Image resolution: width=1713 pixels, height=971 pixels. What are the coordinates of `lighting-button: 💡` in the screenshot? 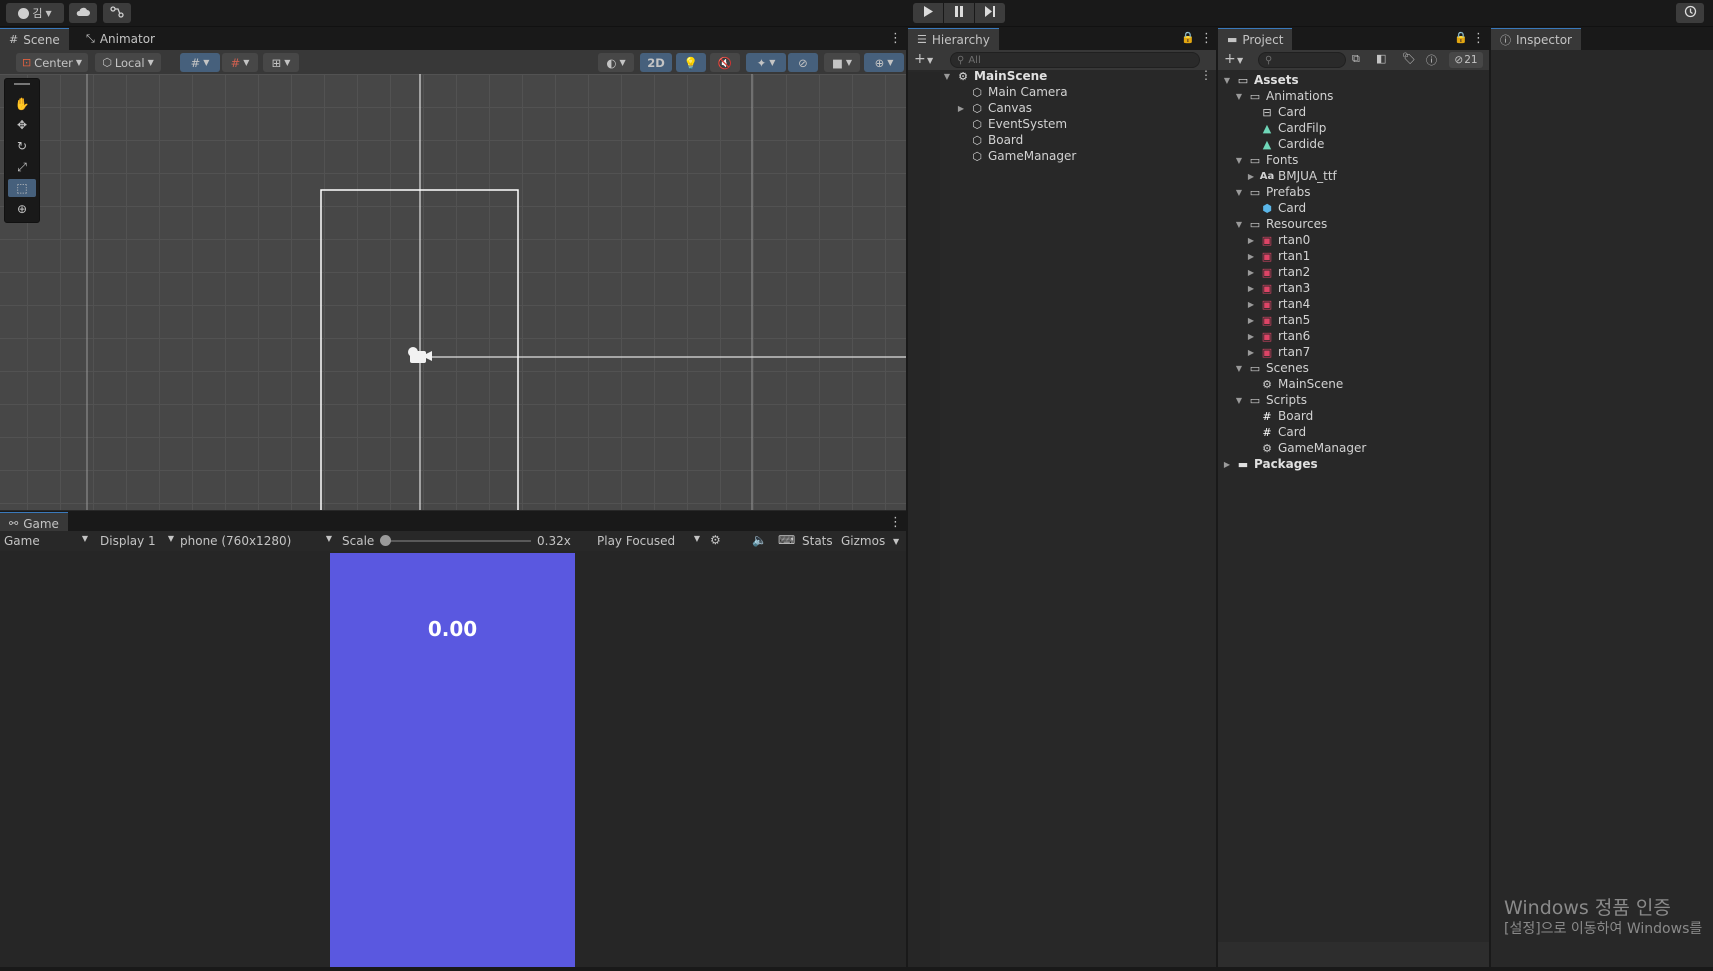 It's located at (691, 62).